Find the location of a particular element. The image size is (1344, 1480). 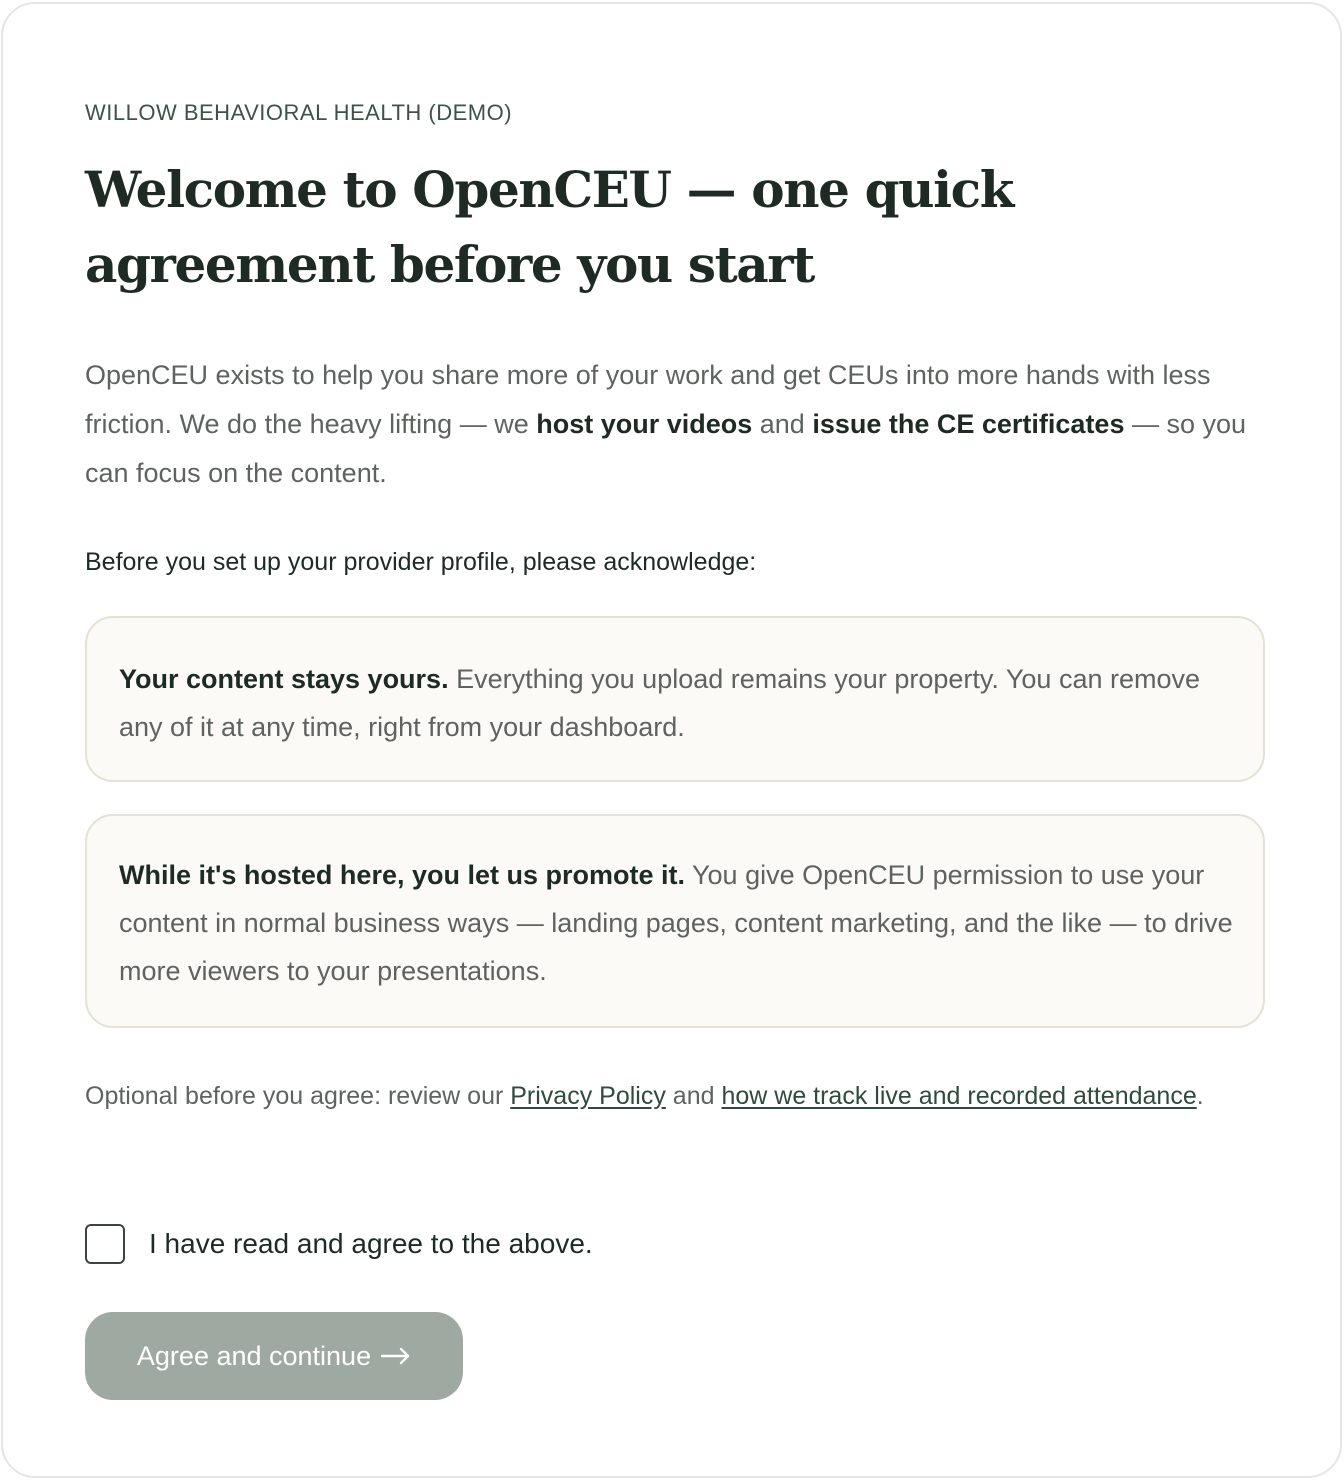

agreement-checkbox is located at coordinates (105, 1244).